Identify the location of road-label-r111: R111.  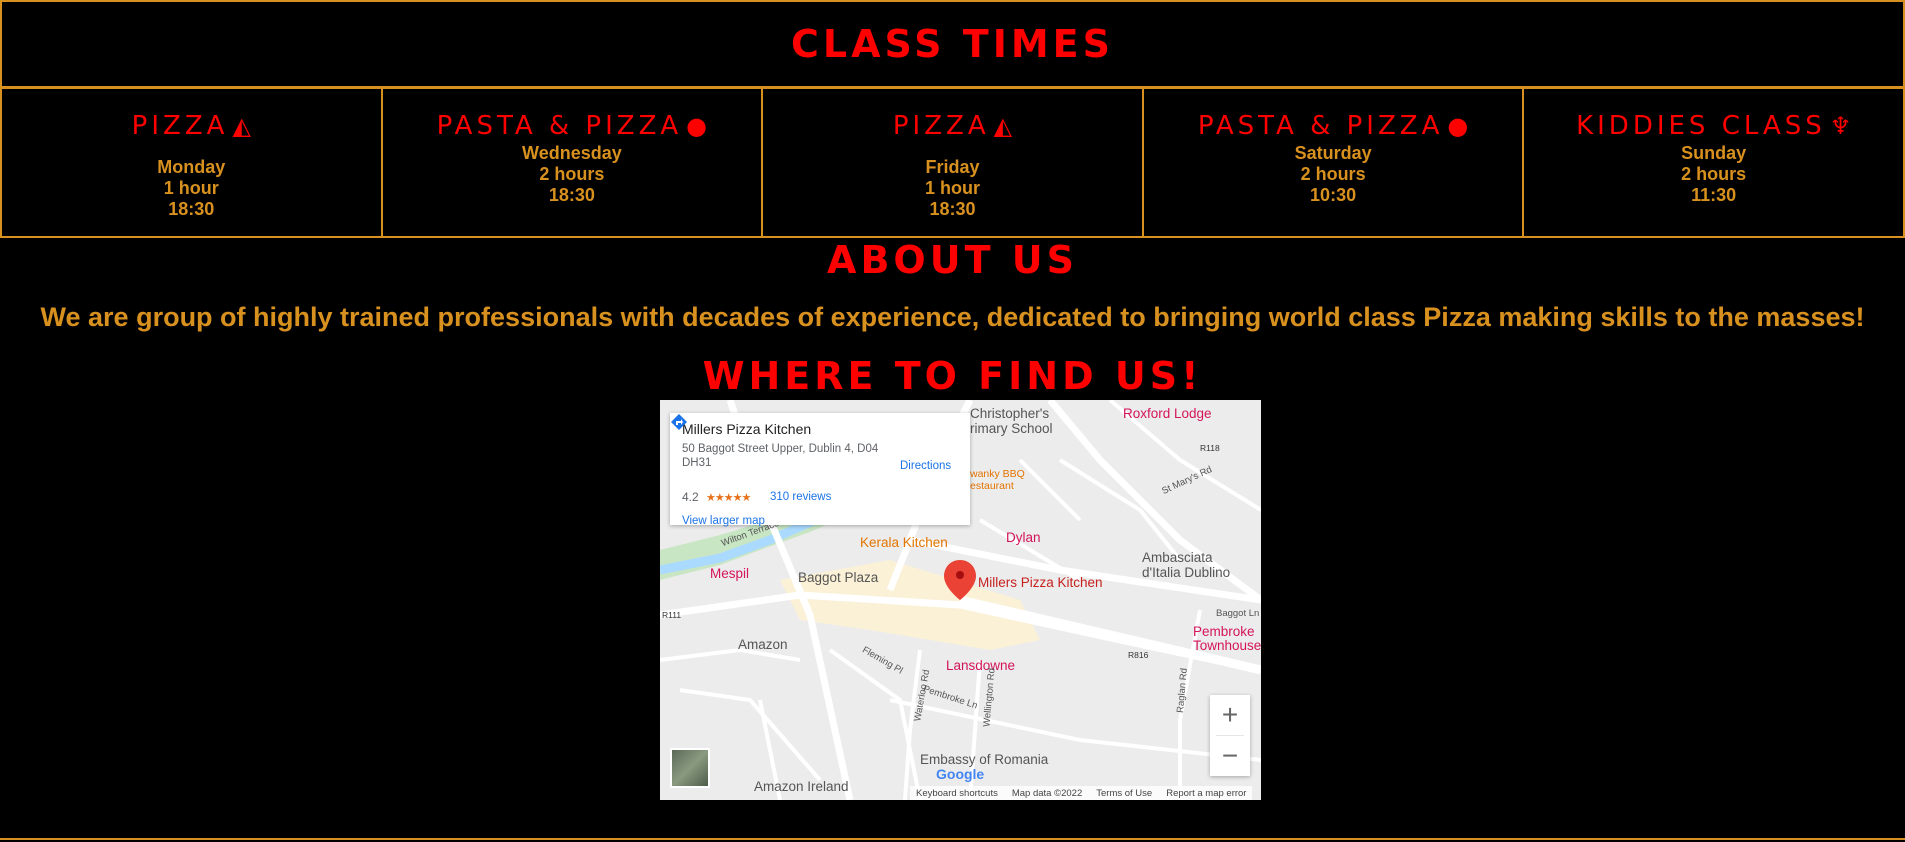
(672, 615).